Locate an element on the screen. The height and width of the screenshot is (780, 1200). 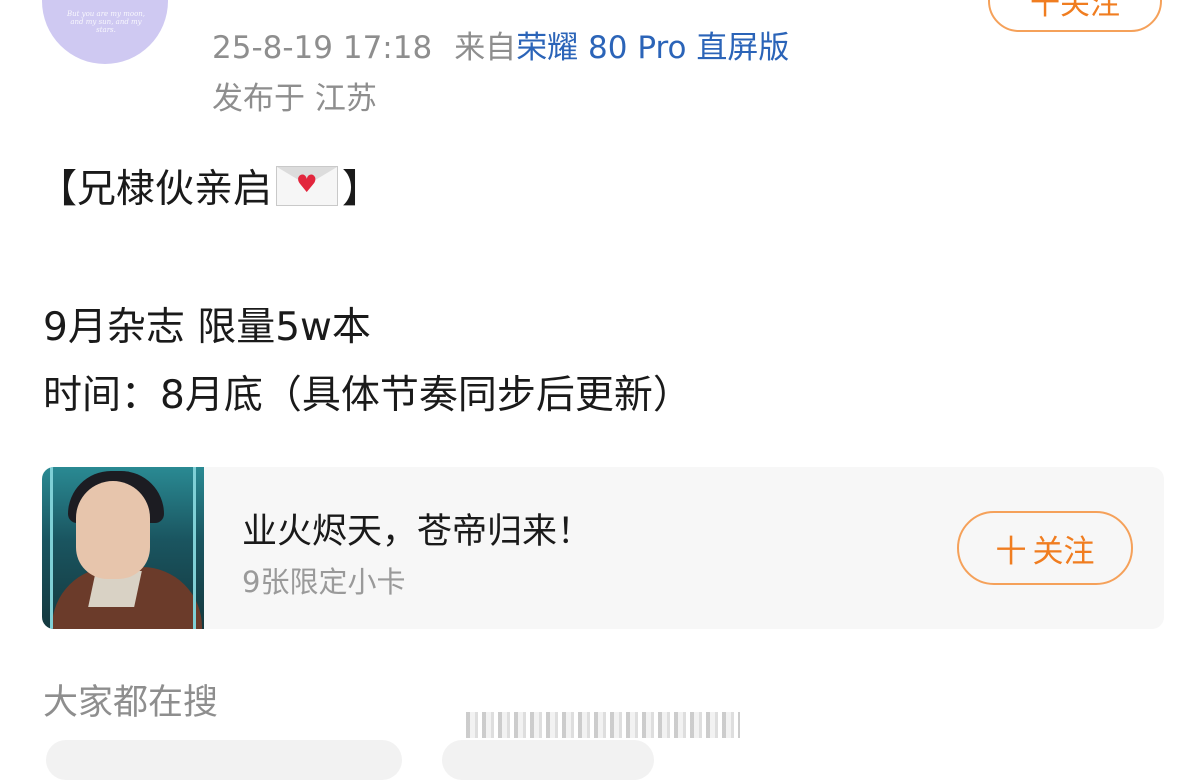
card-poster-image is located at coordinates (123, 548).